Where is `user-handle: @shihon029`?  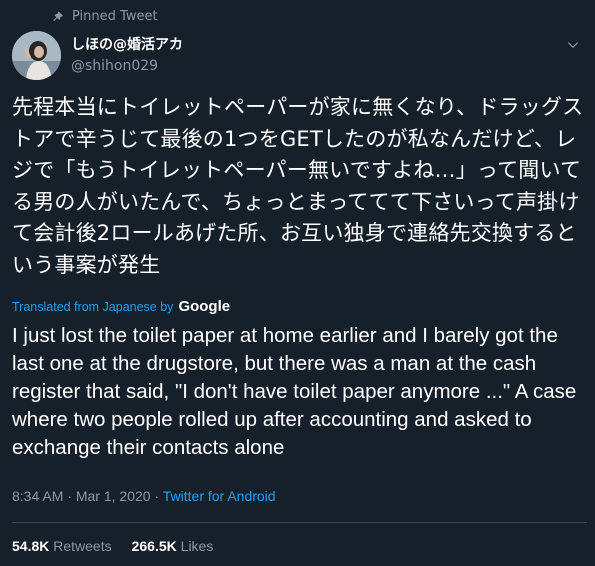 user-handle: @shihon029 is located at coordinates (127, 66).